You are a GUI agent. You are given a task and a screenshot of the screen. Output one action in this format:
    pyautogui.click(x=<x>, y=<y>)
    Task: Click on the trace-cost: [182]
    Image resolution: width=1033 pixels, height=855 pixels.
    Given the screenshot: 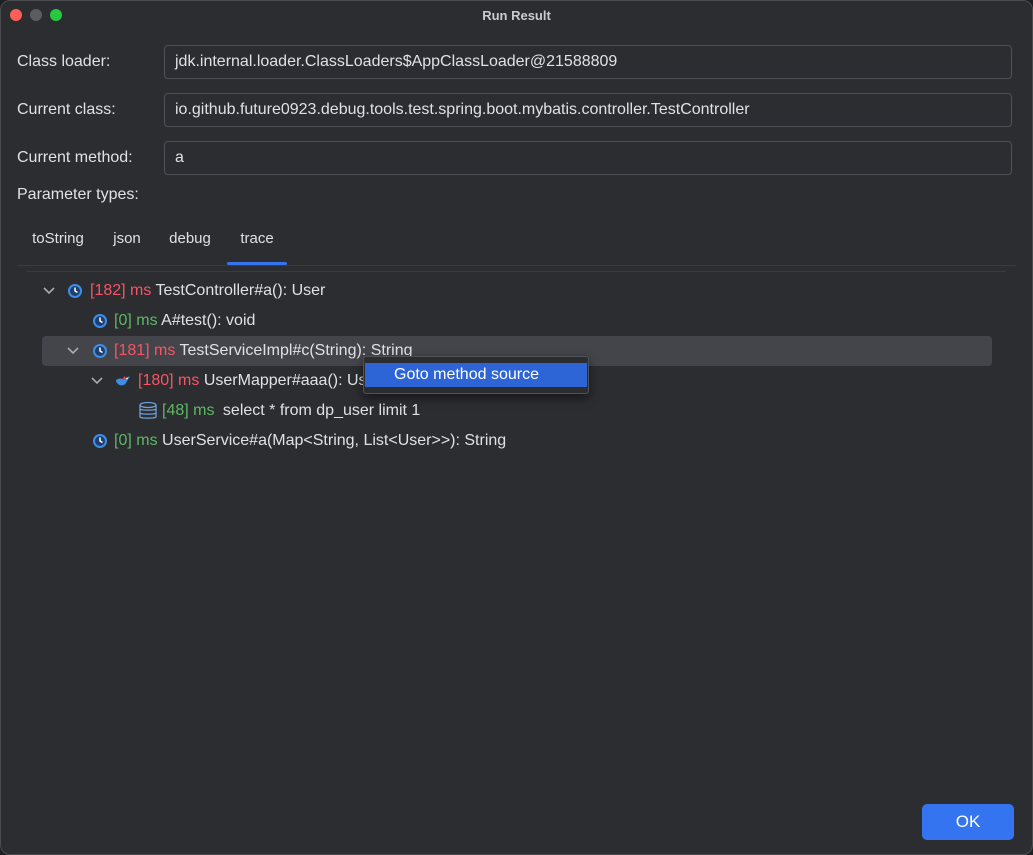 What is the action you would take?
    pyautogui.click(x=108, y=290)
    